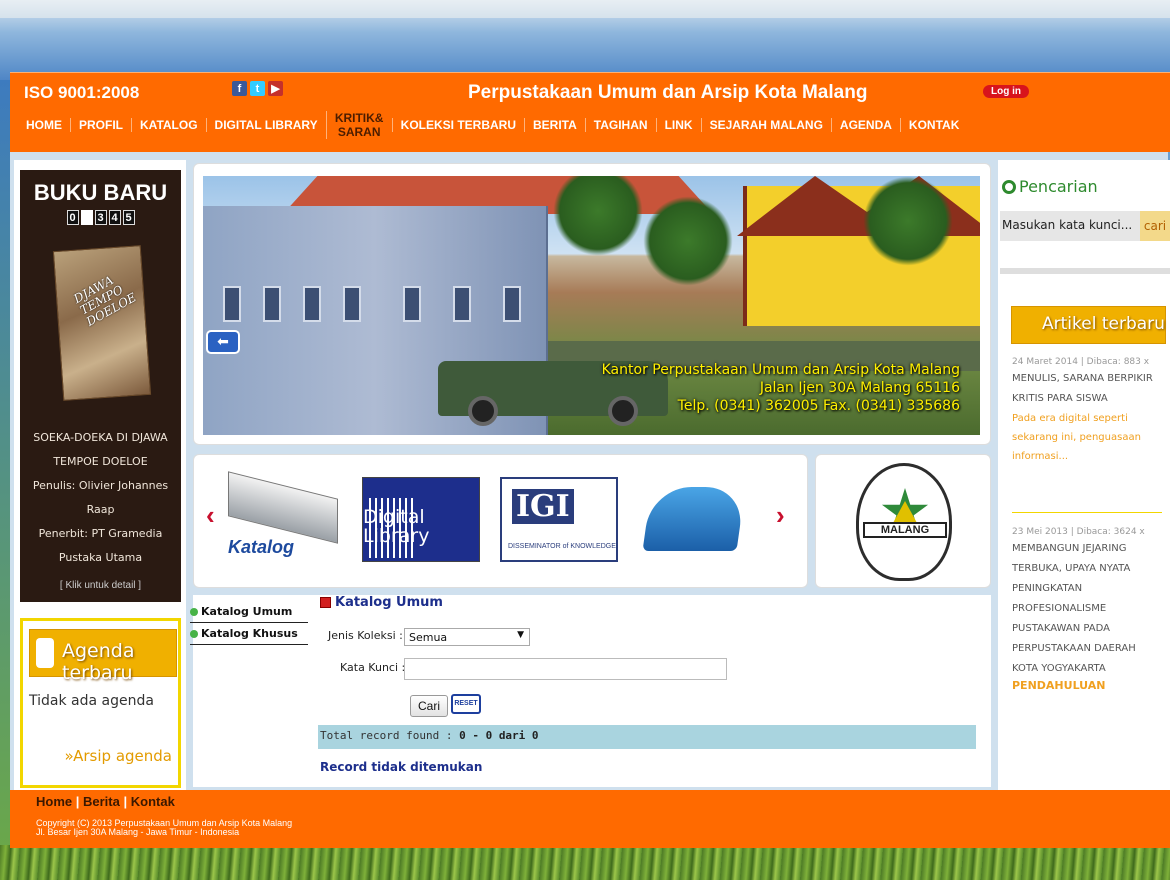  Describe the element at coordinates (499, 735) in the screenshot. I see `result-value: 0 - 0 dari 0` at that location.